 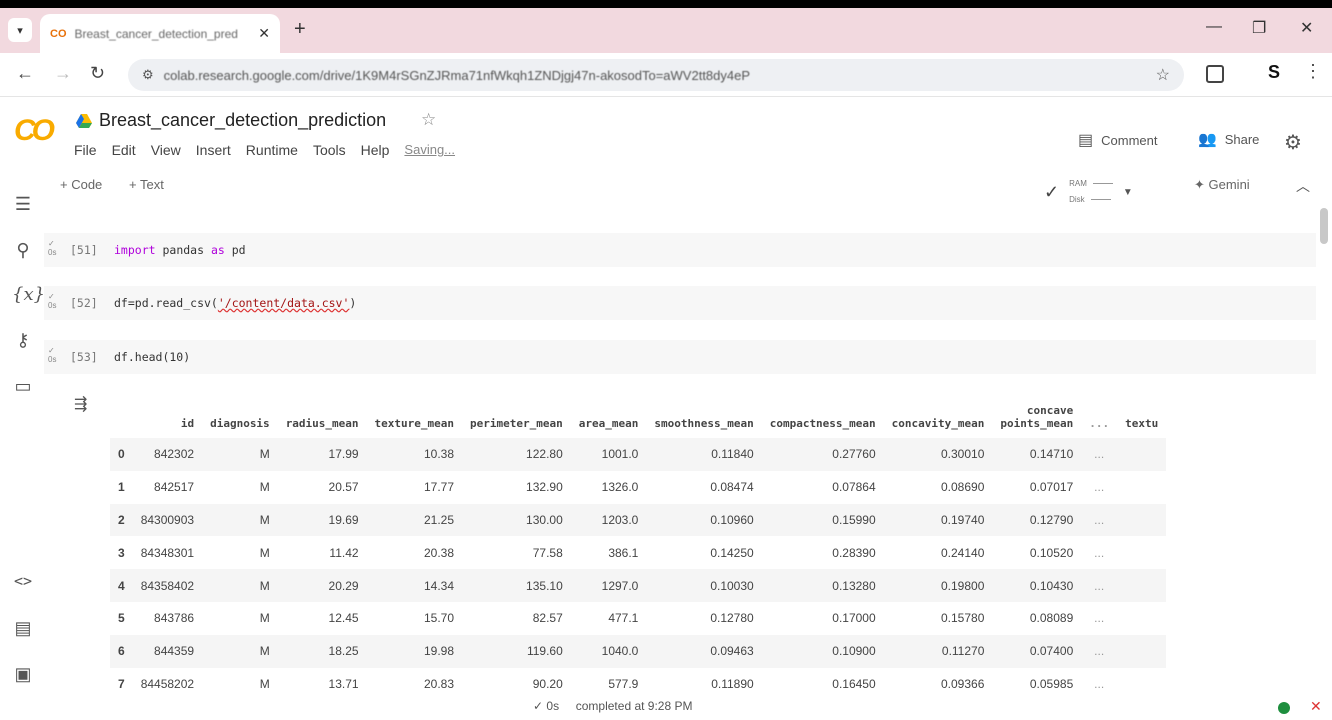 I want to click on add-text-button: + Text, so click(x=146, y=184).